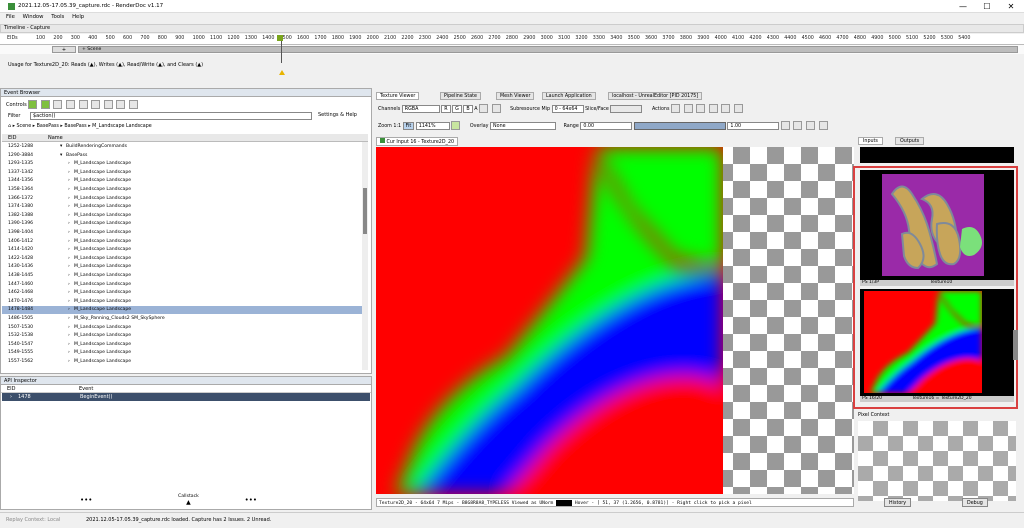 The height and width of the screenshot is (528, 1024). What do you see at coordinates (937, 461) in the screenshot?
I see `pixel-context-view` at bounding box center [937, 461].